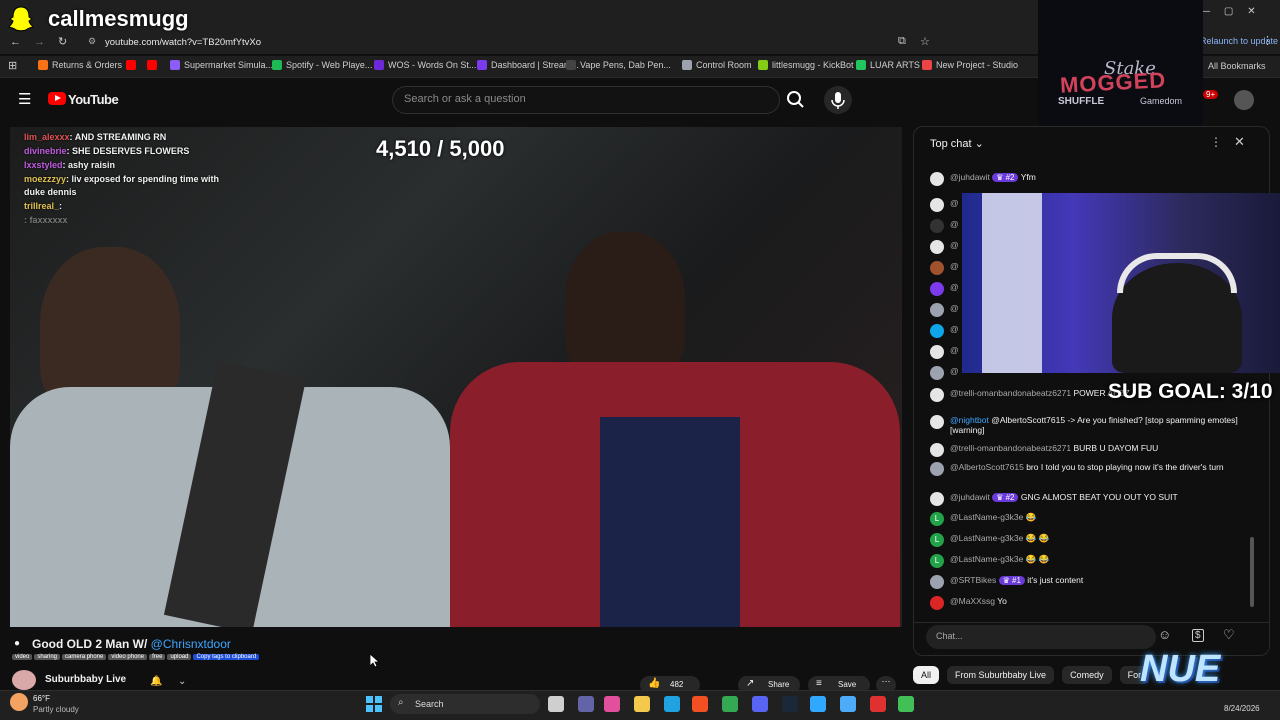 The width and height of the screenshot is (1280, 720). I want to click on search-button, so click(795, 100).